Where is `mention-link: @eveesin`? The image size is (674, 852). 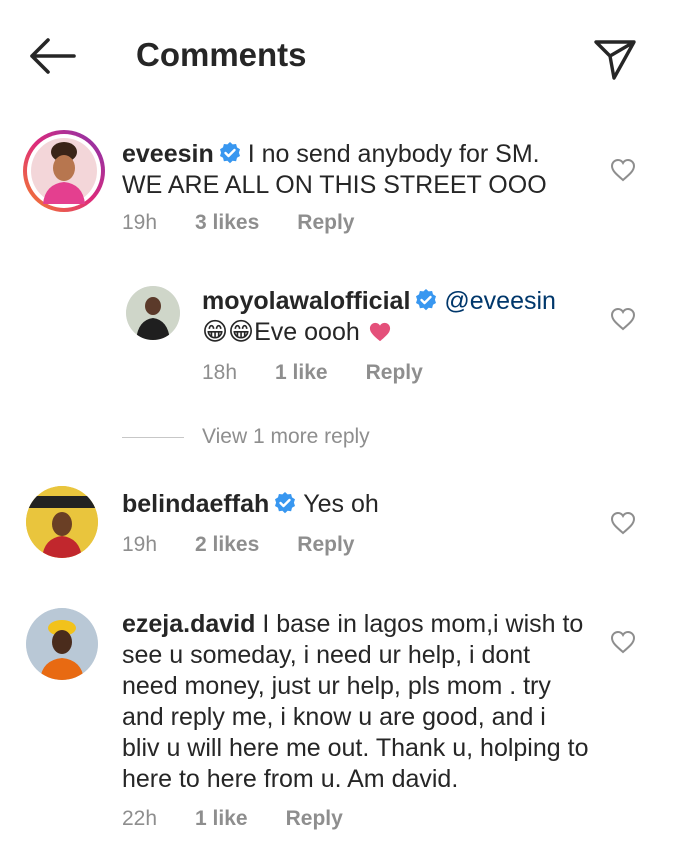
mention-link: @eveesin is located at coordinates (500, 301).